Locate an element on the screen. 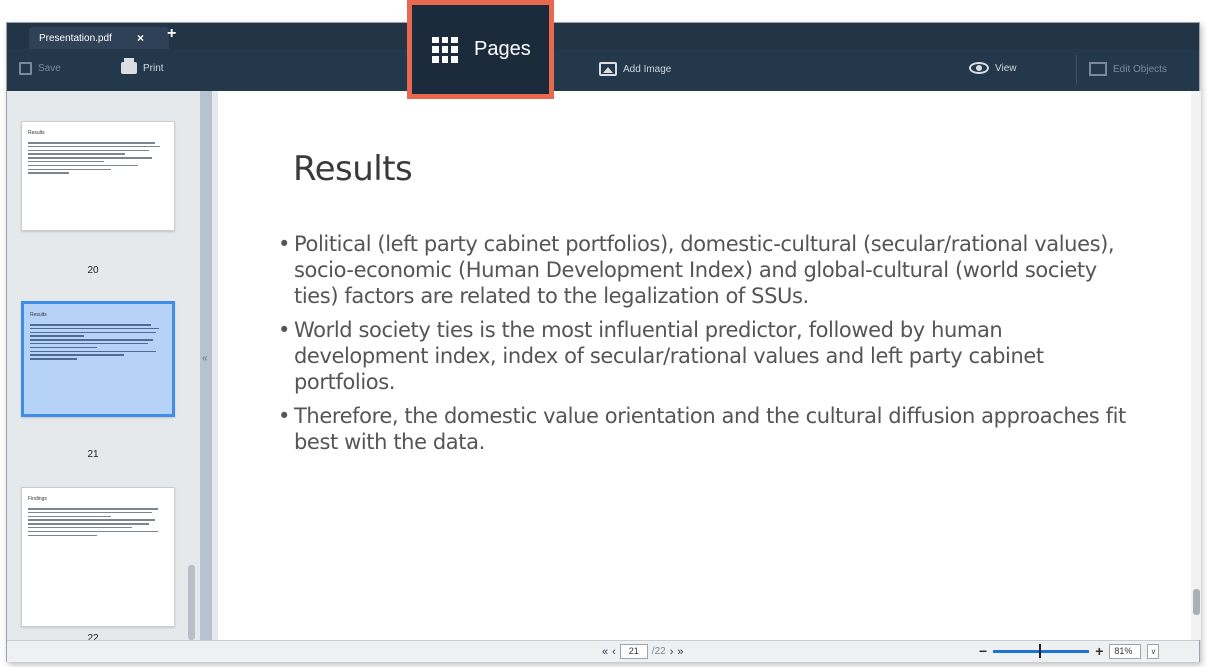 This screenshot has width=1207, height=667. thumbnail-scrollbar-track is located at coordinates (192, 365).